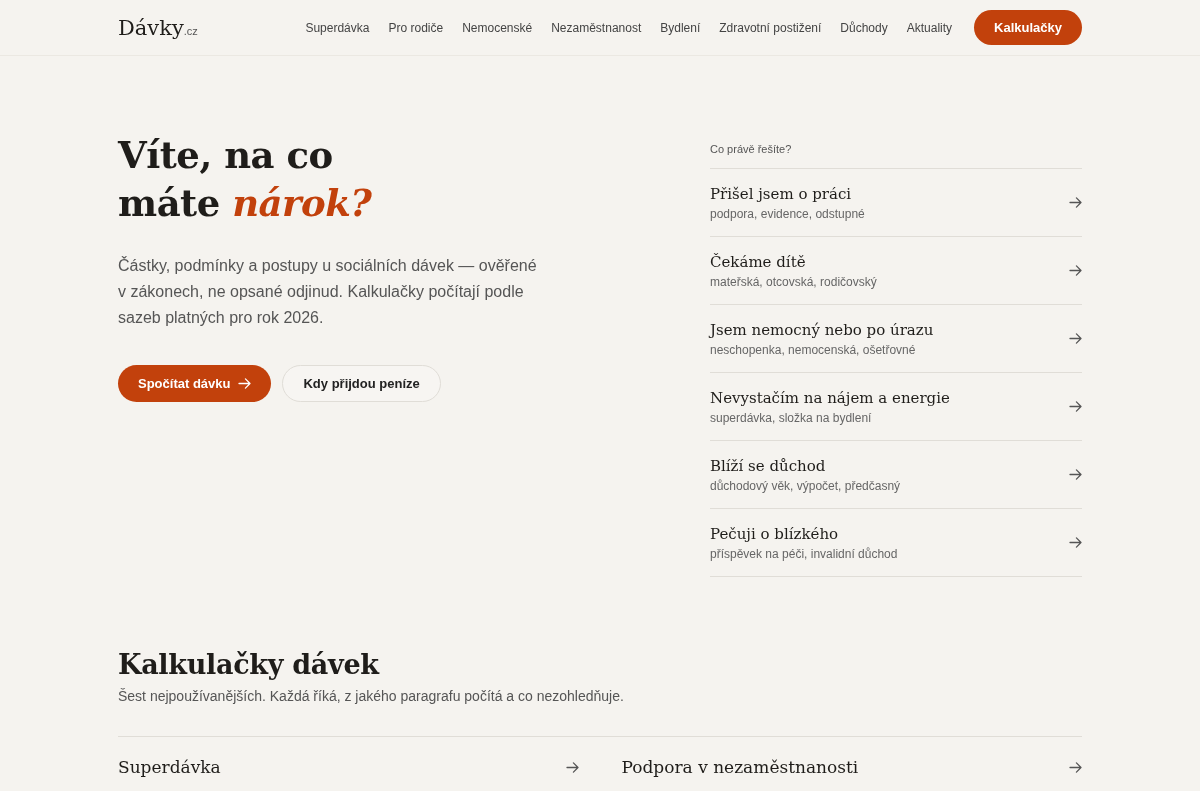 Image resolution: width=1200 pixels, height=791 pixels. What do you see at coordinates (158, 27) in the screenshot?
I see `logo: Dávky.cz` at bounding box center [158, 27].